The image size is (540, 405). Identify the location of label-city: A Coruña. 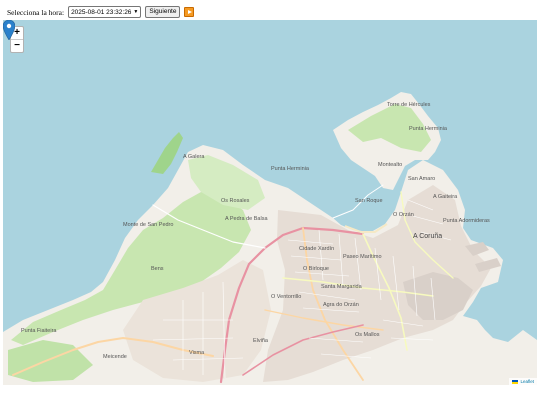
(427, 236).